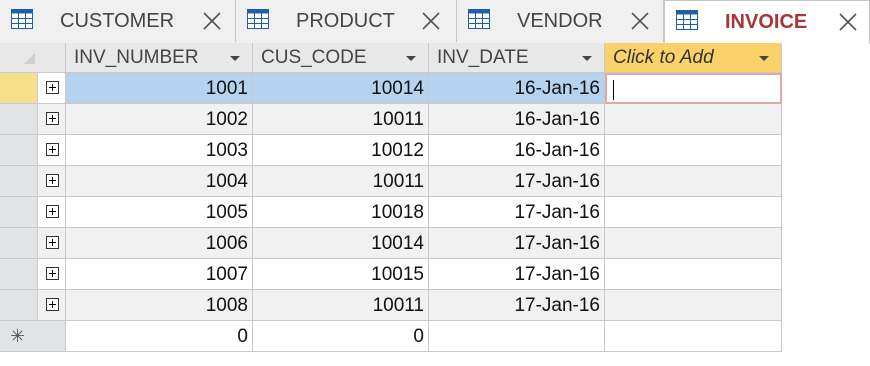  Describe the element at coordinates (29, 58) in the screenshot. I see `corner-triangle-icon` at that location.